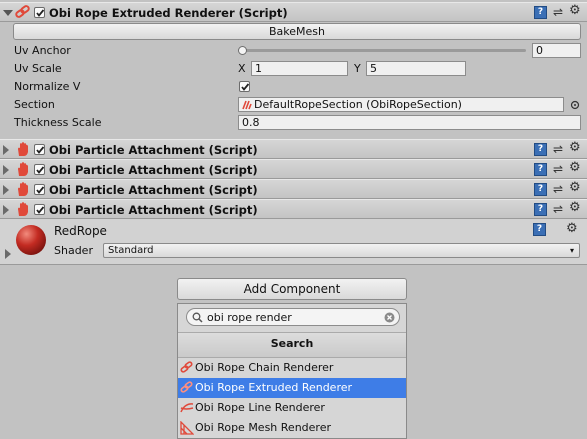 Image resolution: width=587 pixels, height=439 pixels. Describe the element at coordinates (42, 50) in the screenshot. I see `uv-anchor-label: Uv Anchor` at that location.